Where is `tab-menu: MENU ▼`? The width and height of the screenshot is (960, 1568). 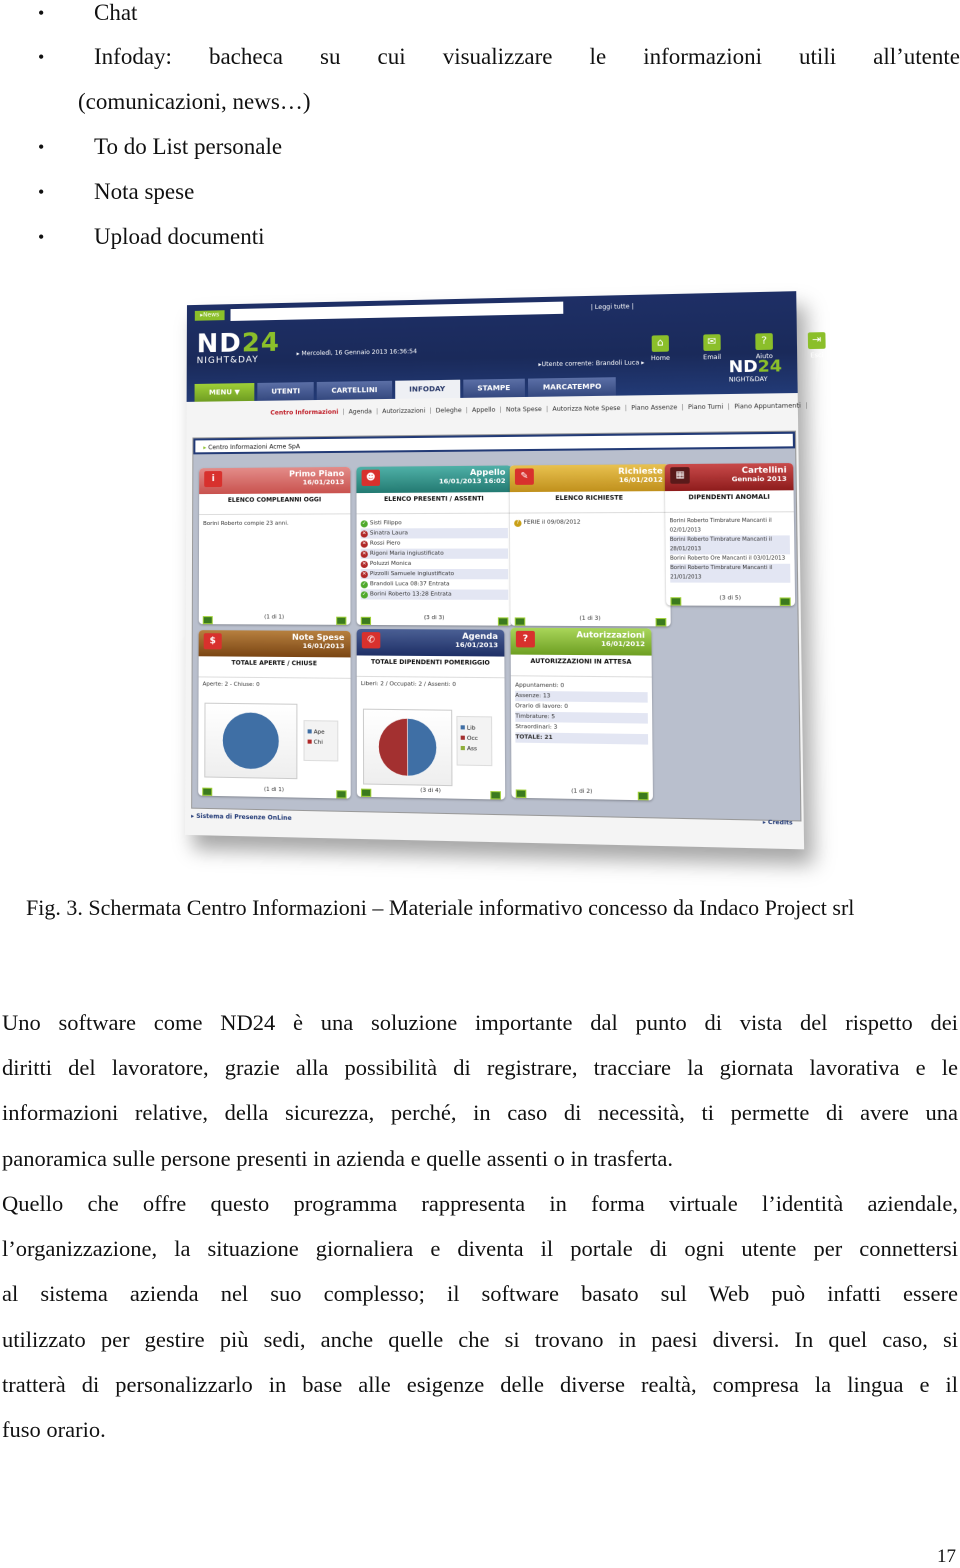
tab-menu: MENU ▼ is located at coordinates (224, 392).